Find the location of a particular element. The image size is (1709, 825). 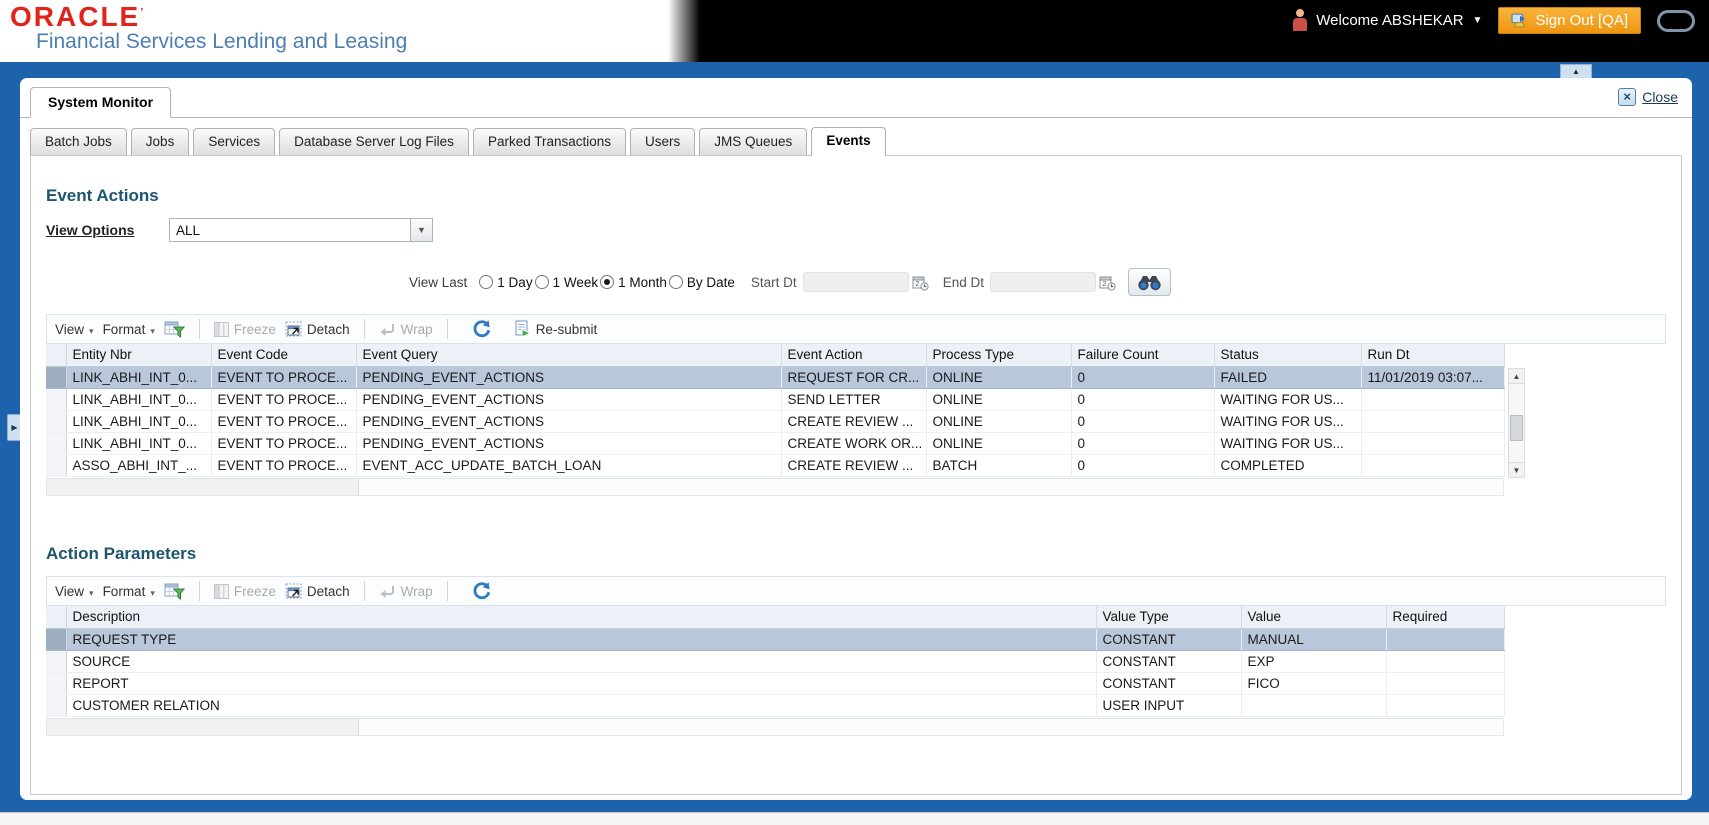

caret-down-icon: ▼ is located at coordinates (1477, 20).